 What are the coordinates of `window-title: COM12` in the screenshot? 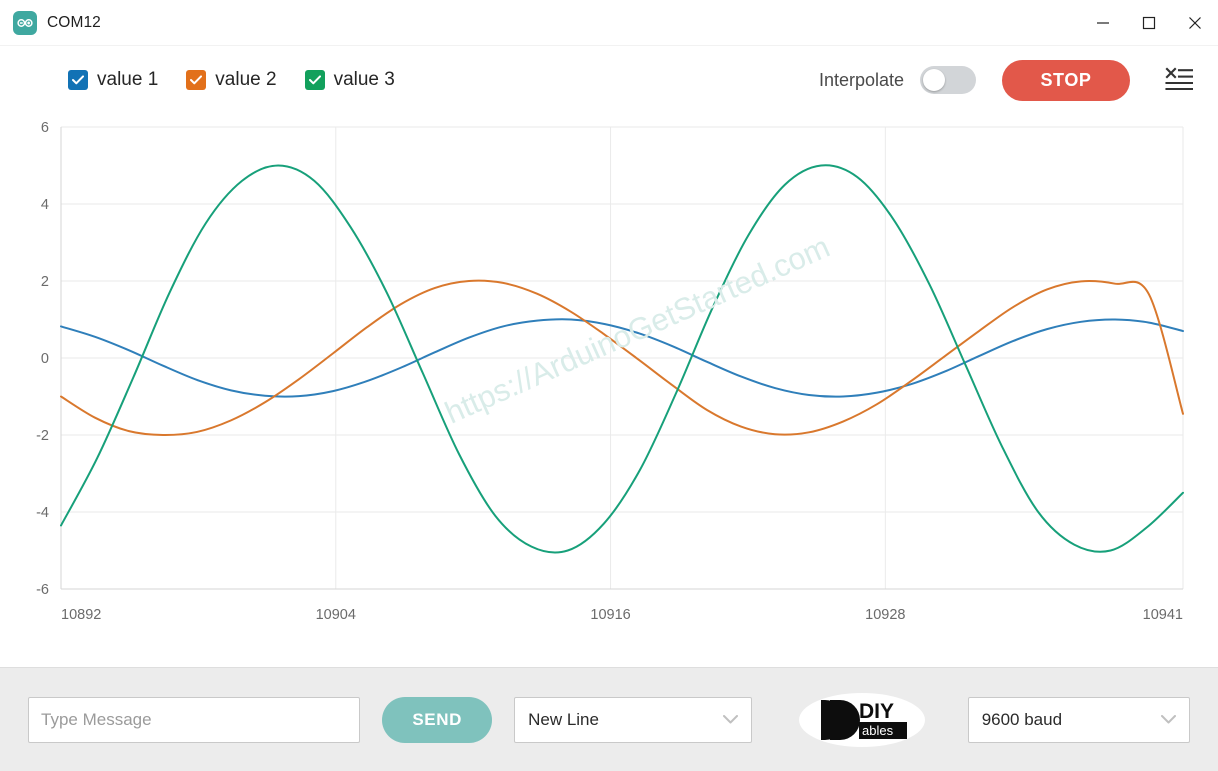 It's located at (74, 22).